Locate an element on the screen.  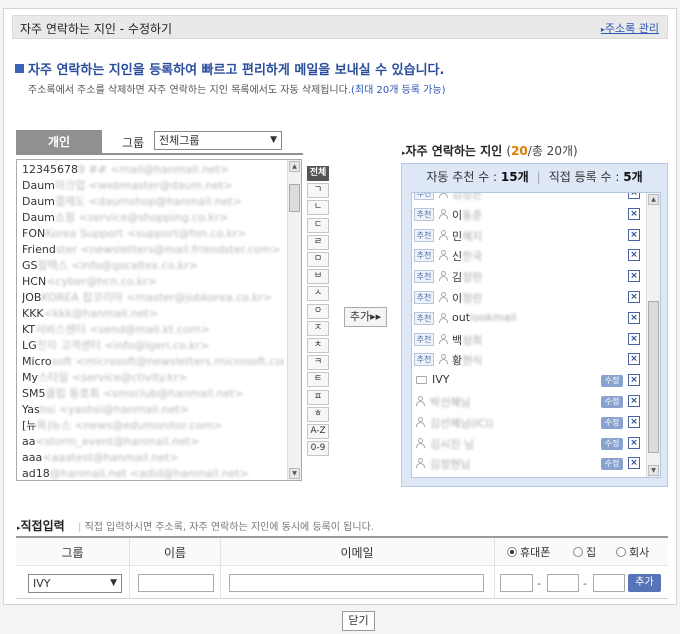
recommended-tag: 추천 is located at coordinates (424, 359).